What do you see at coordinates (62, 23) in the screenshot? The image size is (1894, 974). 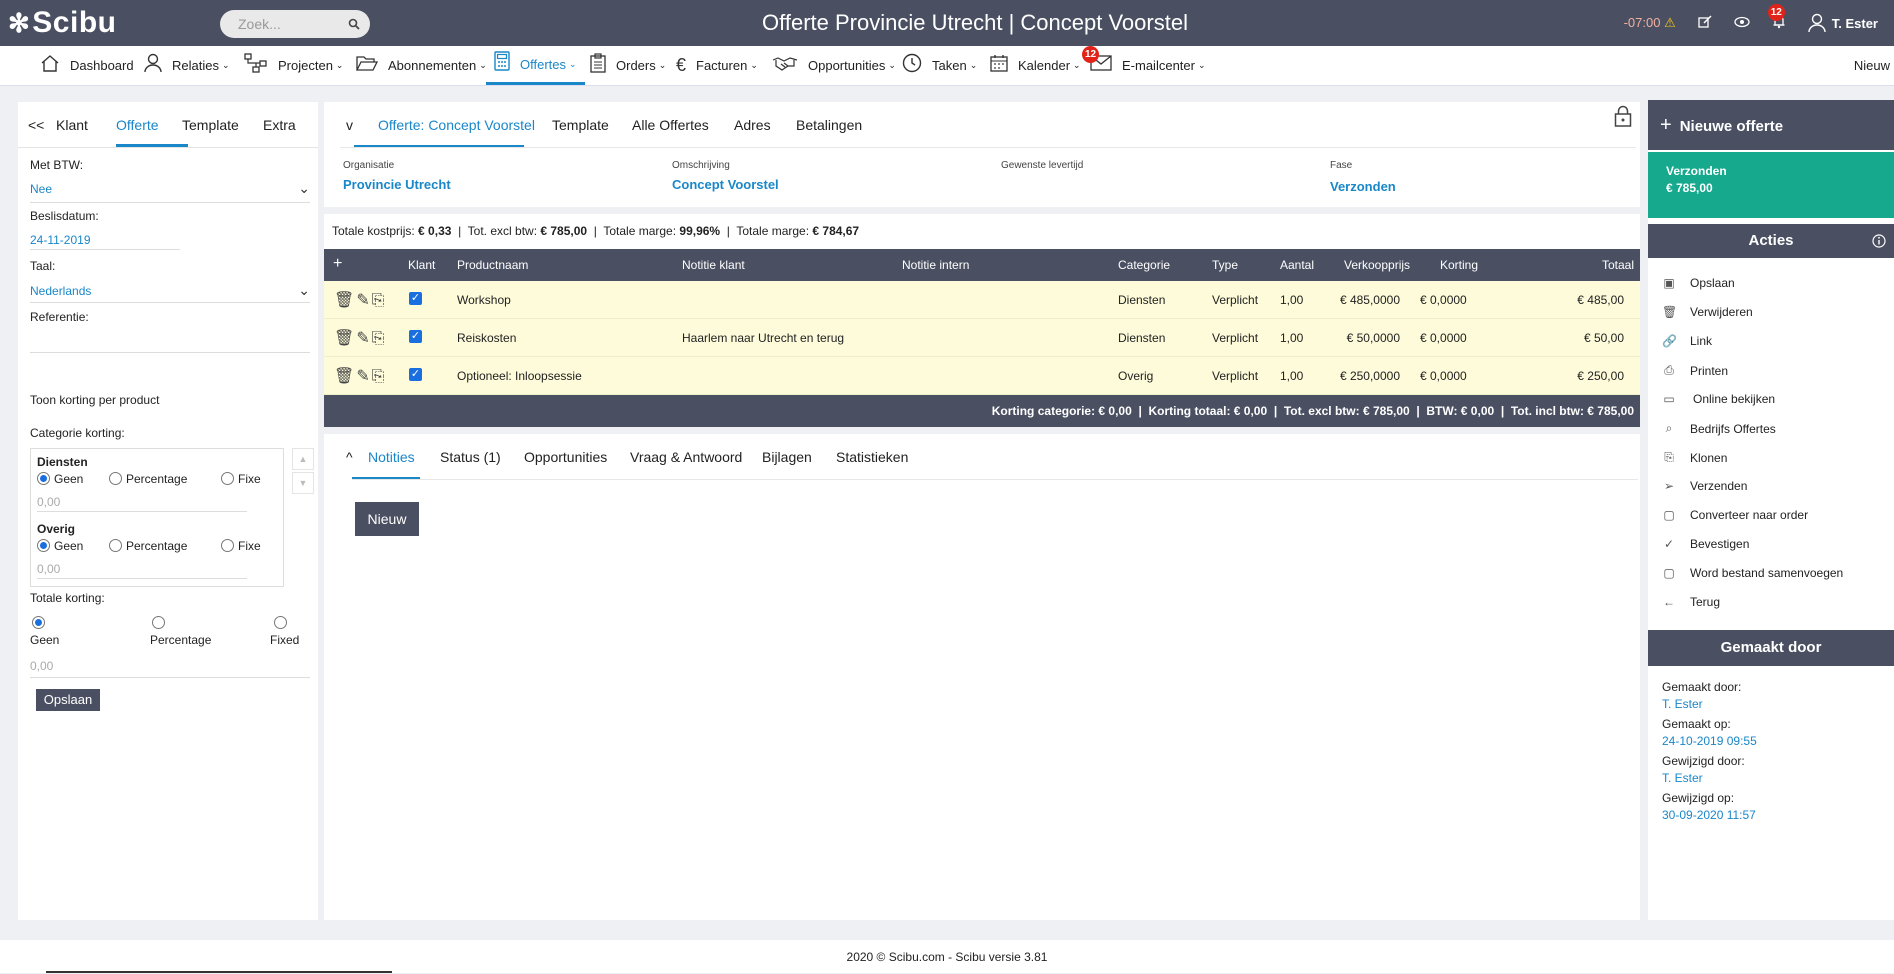 I see `scibu-logo: ✻ Scibu` at bounding box center [62, 23].